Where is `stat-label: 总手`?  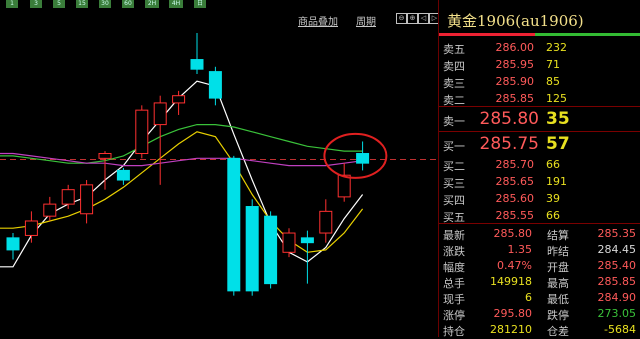 stat-label: 总手 is located at coordinates (454, 283).